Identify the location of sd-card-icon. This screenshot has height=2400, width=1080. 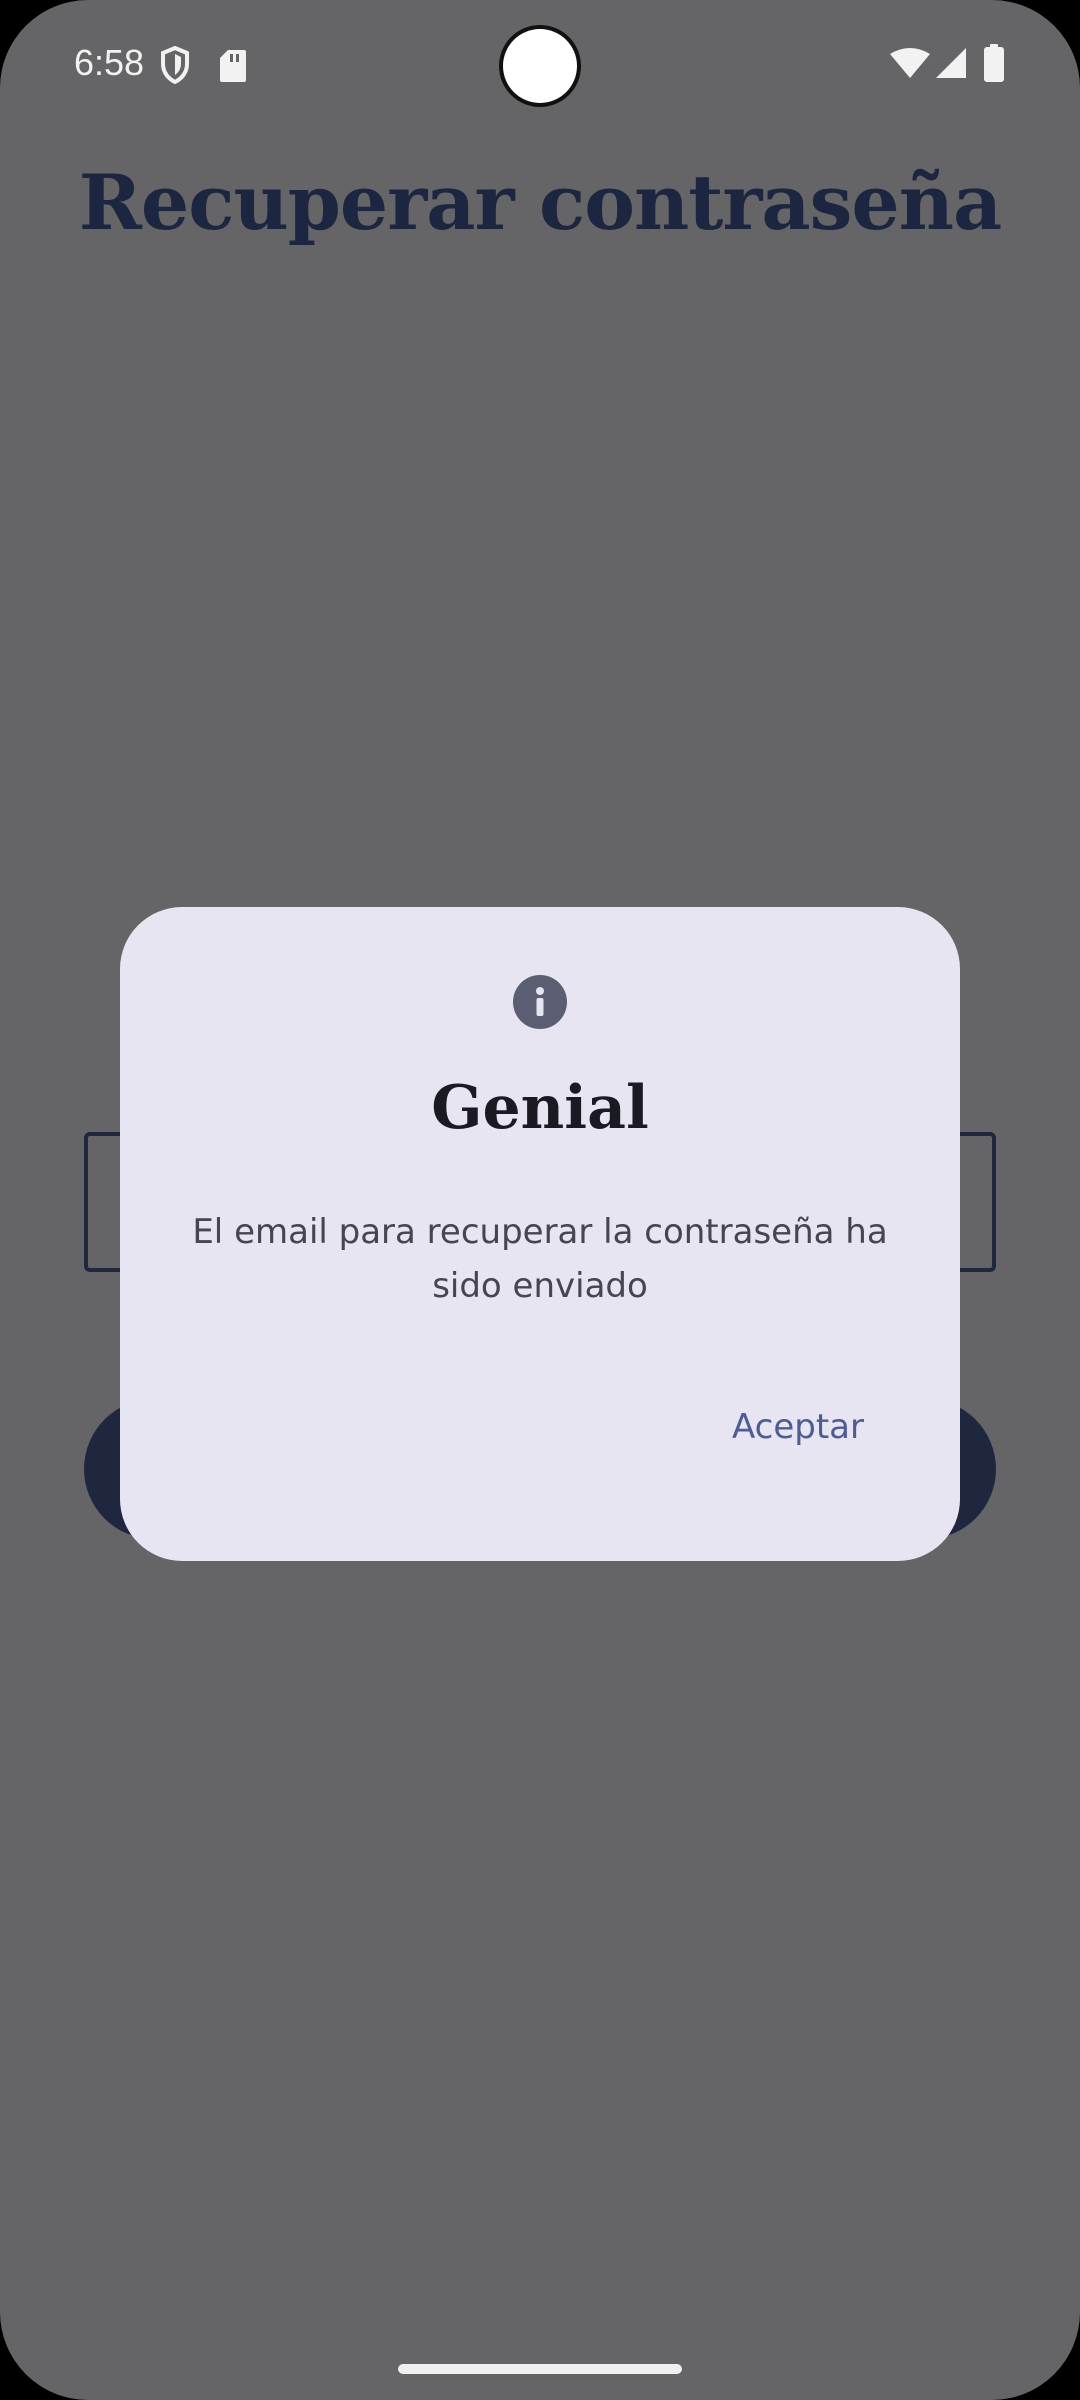
(233, 68).